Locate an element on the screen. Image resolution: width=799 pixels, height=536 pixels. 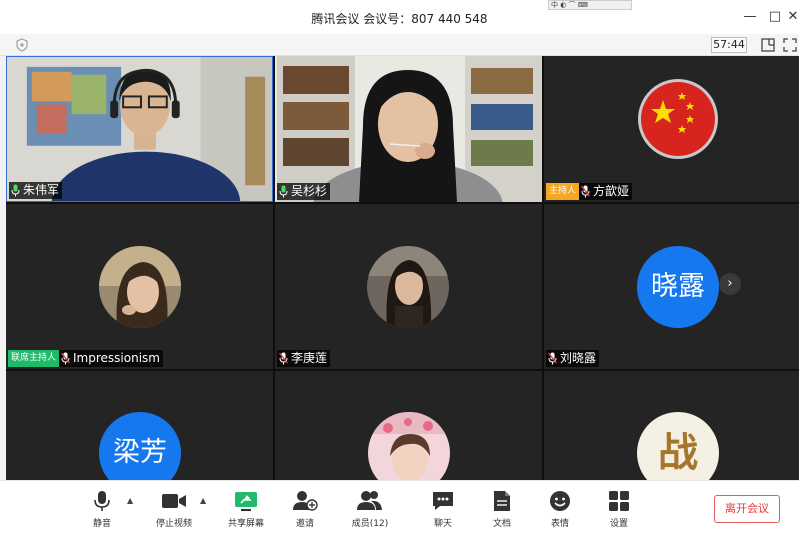
video-tile-li-genglian: 李庚莲 is located at coordinates (408, 286).